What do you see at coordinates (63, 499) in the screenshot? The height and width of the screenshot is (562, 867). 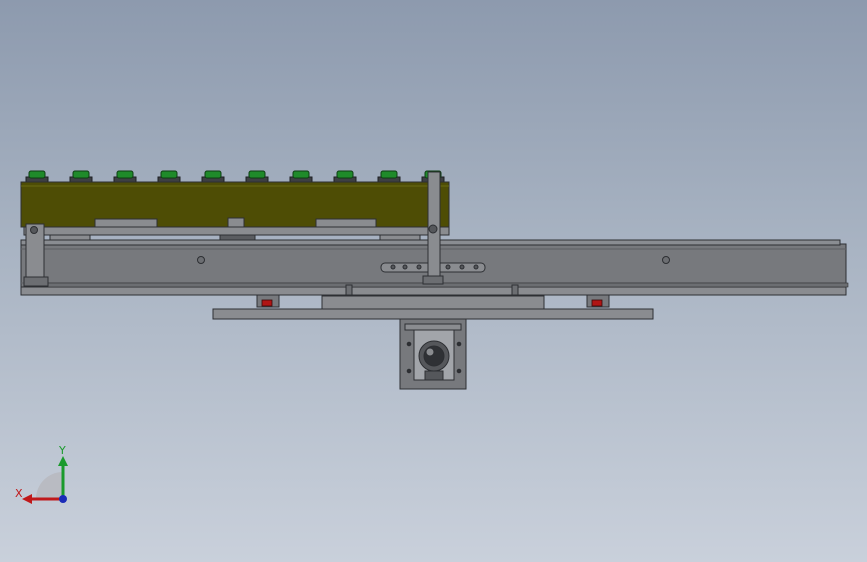 I see `z-axis-dot` at bounding box center [63, 499].